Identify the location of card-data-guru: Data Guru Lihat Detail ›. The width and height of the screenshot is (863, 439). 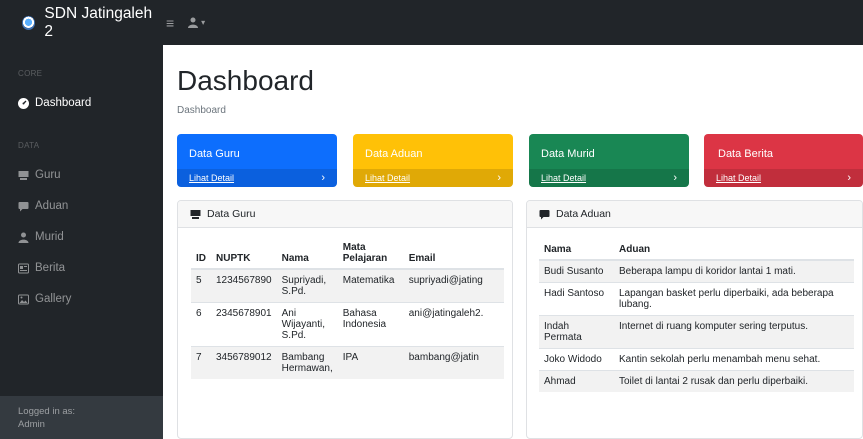
(257, 160).